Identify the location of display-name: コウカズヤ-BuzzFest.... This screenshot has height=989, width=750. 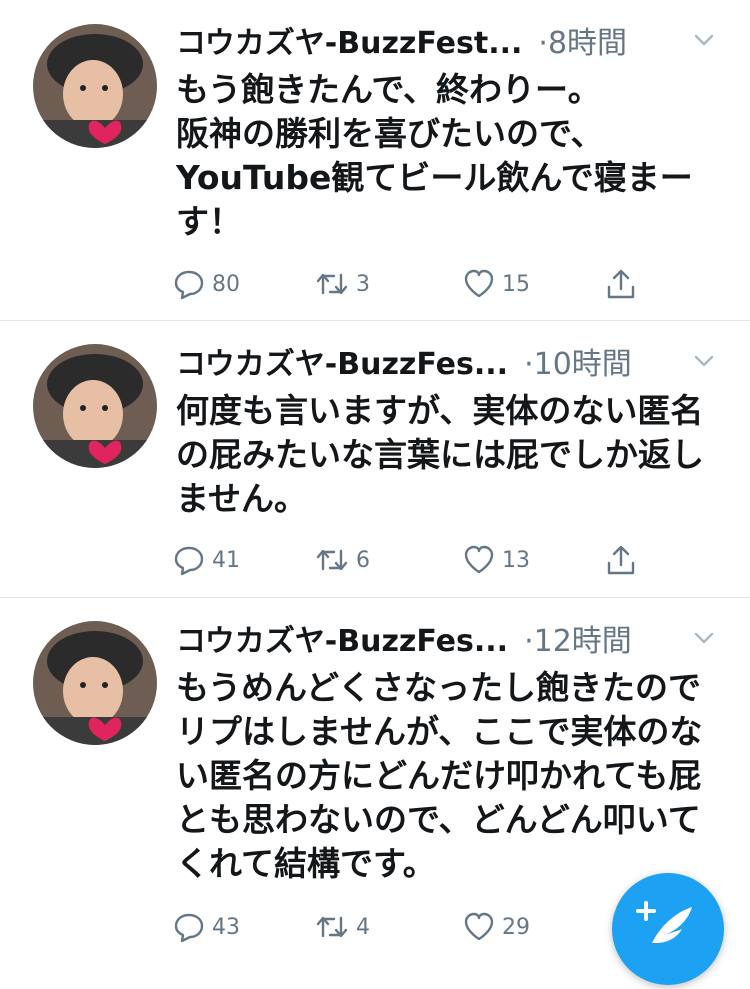
(349, 40).